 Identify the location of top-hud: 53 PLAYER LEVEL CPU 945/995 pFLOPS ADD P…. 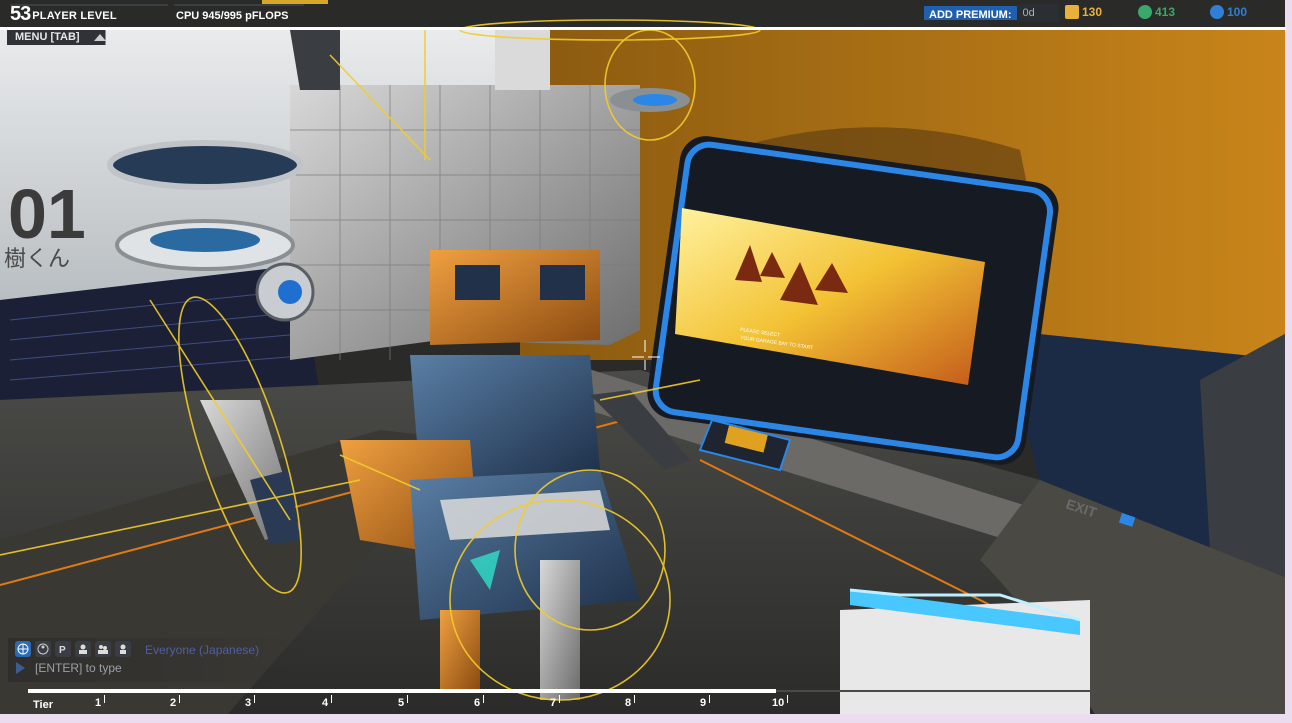
(646, 15).